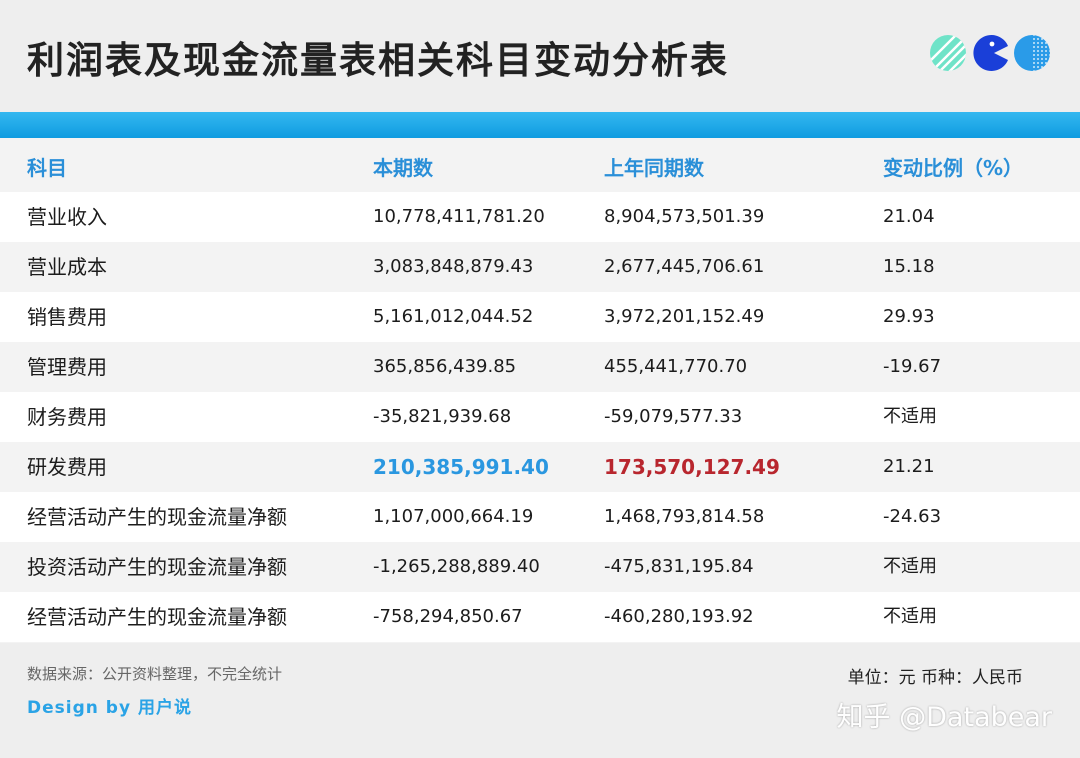  What do you see at coordinates (453, 516) in the screenshot?
I see `row-current: 1,107,000,664.19` at bounding box center [453, 516].